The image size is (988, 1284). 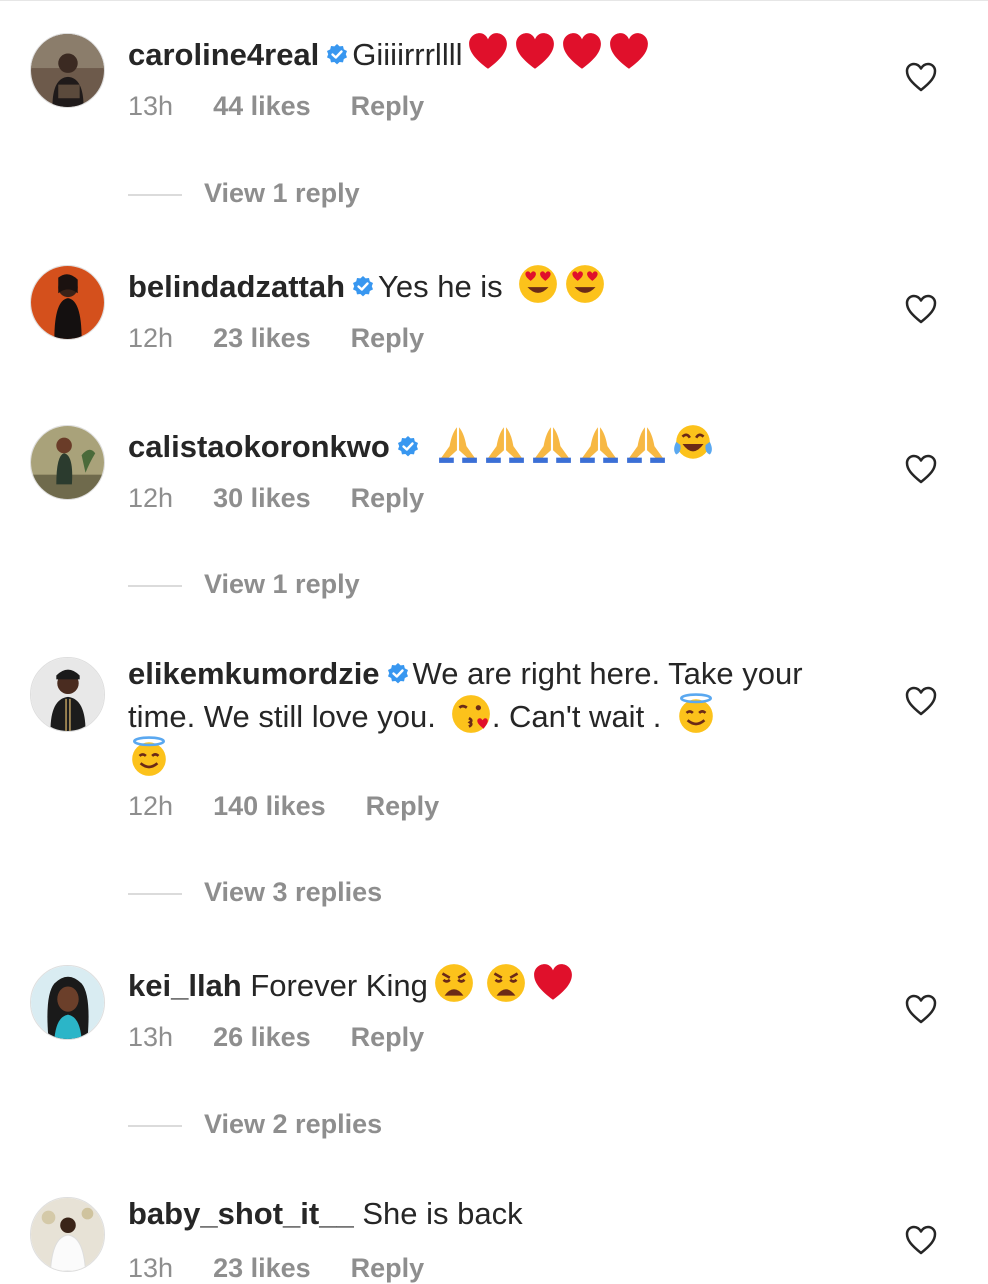 What do you see at coordinates (185, 985) in the screenshot?
I see `username: kei_llah` at bounding box center [185, 985].